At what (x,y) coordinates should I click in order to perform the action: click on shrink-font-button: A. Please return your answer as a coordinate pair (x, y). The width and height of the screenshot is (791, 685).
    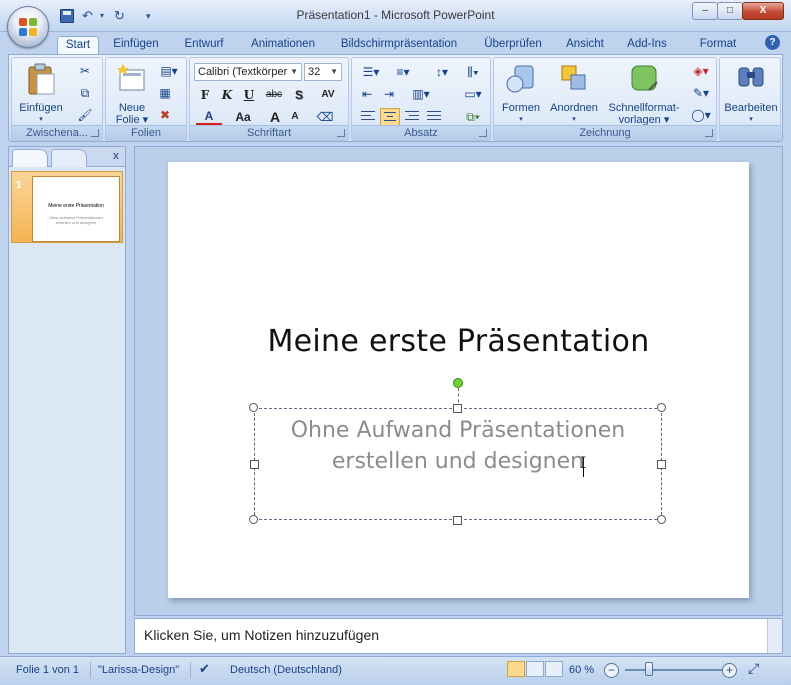
    Looking at the image, I should click on (295, 117).